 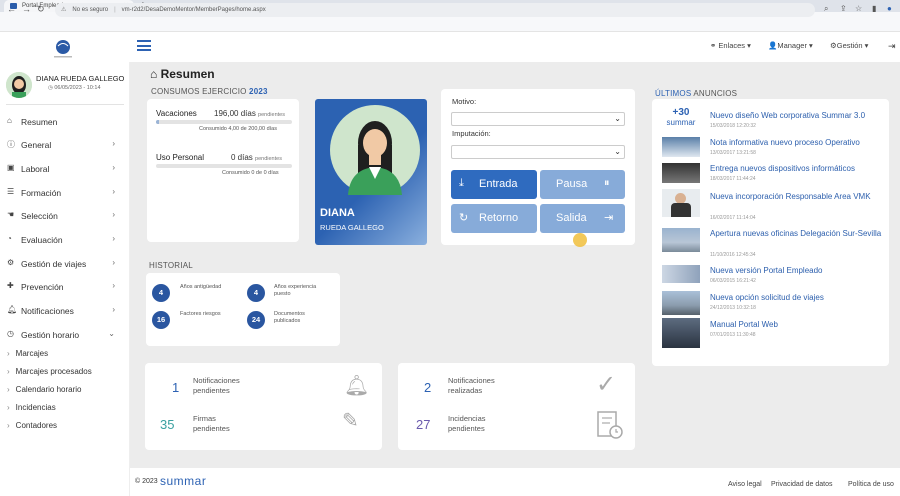 What do you see at coordinates (889, 8) in the screenshot?
I see `profile-icon: ●` at bounding box center [889, 8].